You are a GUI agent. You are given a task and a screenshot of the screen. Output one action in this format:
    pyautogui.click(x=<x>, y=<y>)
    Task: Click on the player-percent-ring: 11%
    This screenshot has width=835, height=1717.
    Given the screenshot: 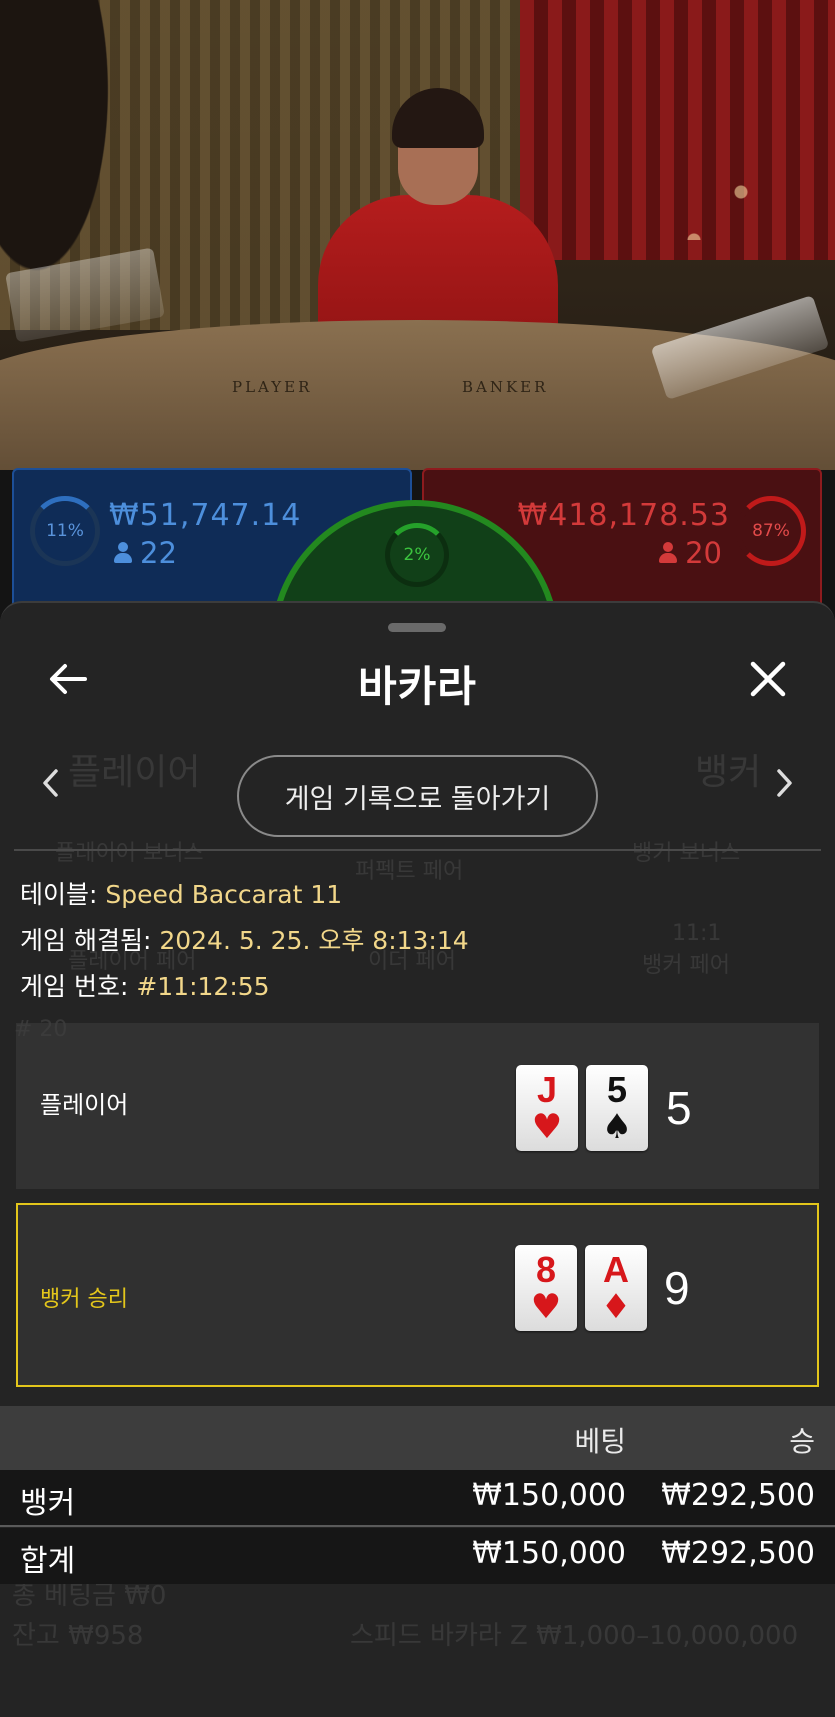 What is the action you would take?
    pyautogui.click(x=65, y=531)
    